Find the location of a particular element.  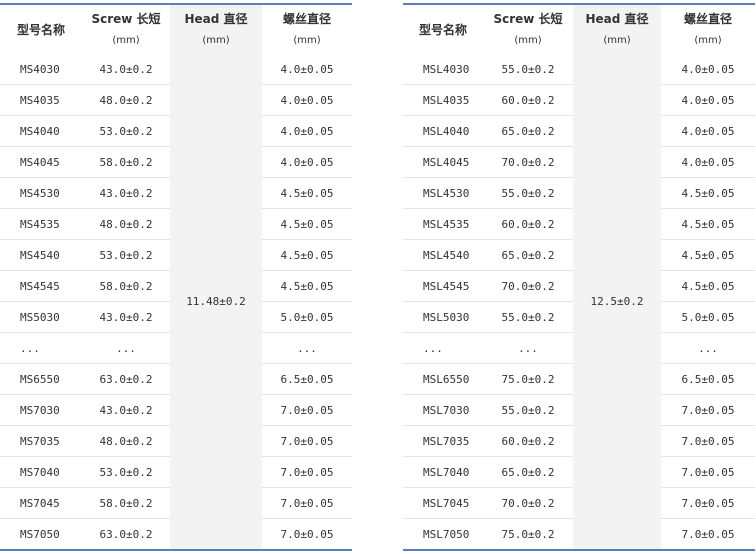

model-cell: MSL4530 is located at coordinates (443, 193).